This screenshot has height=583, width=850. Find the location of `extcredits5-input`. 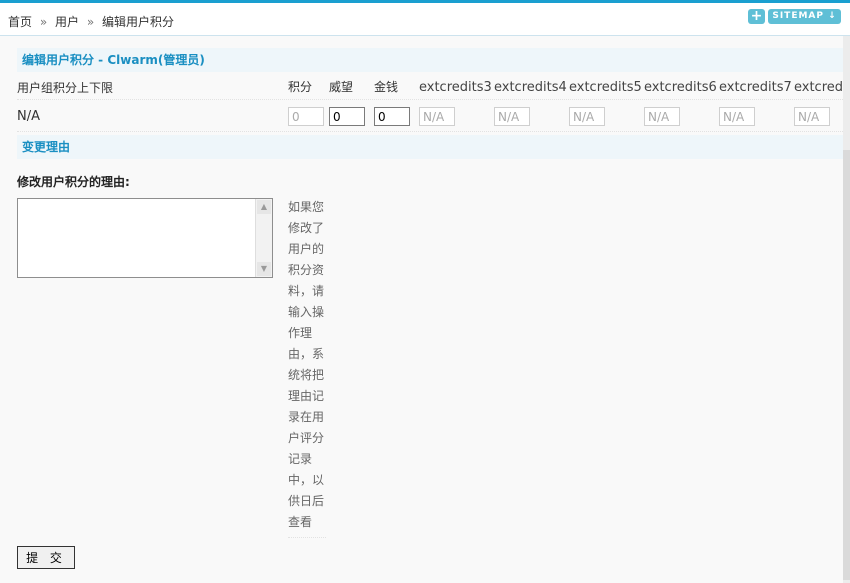

extcredits5-input is located at coordinates (587, 116).